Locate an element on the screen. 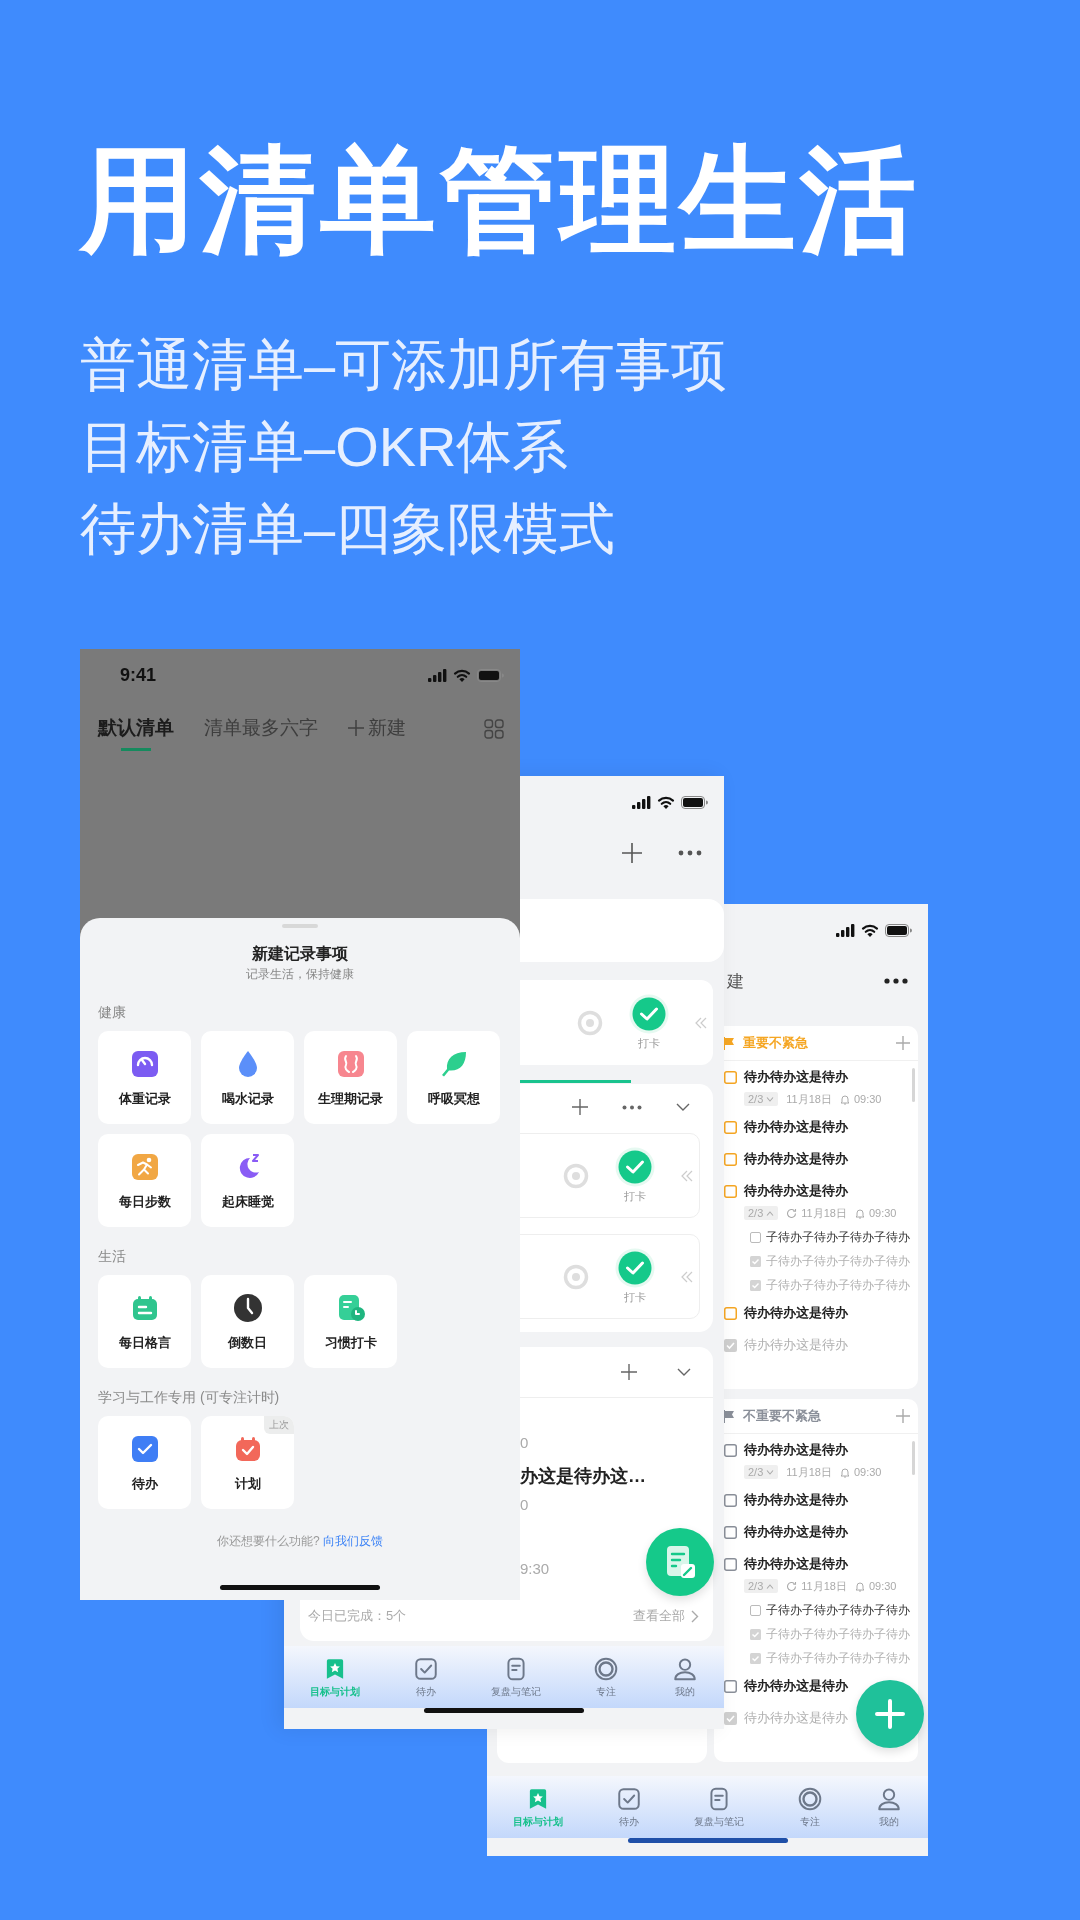 Image resolution: width=1080 pixels, height=1920 pixels. feedback-link: 向我们反馈 is located at coordinates (353, 1541).